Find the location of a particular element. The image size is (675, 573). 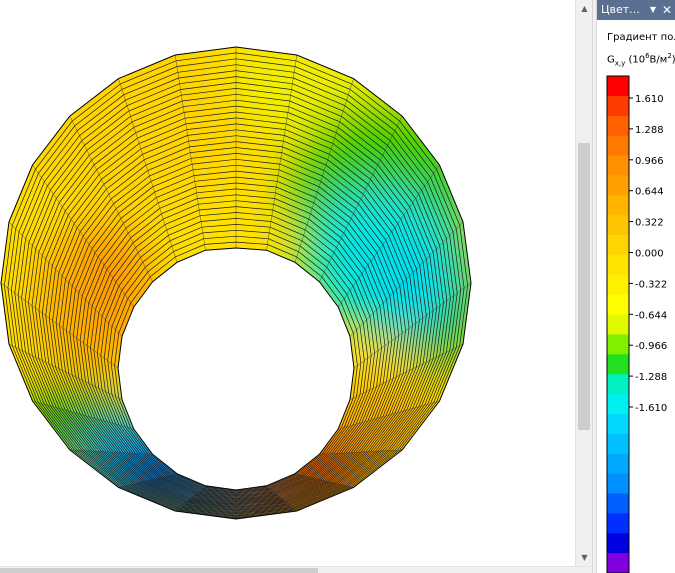

scale-label: -1.610 is located at coordinates (651, 408).